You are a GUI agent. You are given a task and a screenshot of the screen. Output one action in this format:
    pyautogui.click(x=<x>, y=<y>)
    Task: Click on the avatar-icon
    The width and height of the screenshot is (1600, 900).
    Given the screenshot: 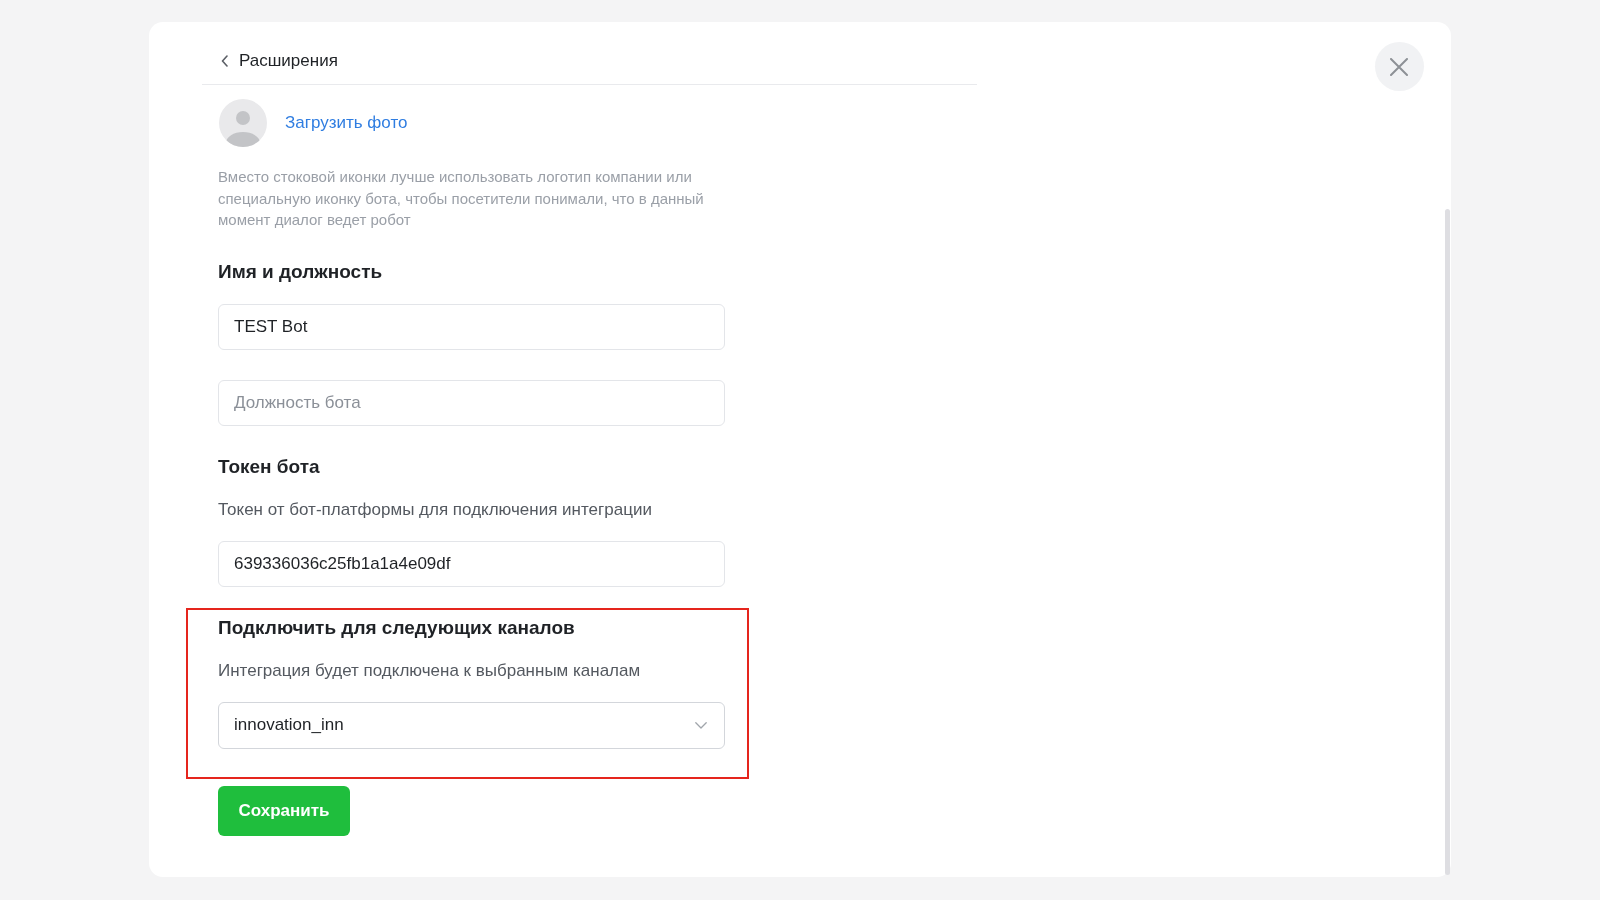 What is the action you would take?
    pyautogui.click(x=243, y=123)
    